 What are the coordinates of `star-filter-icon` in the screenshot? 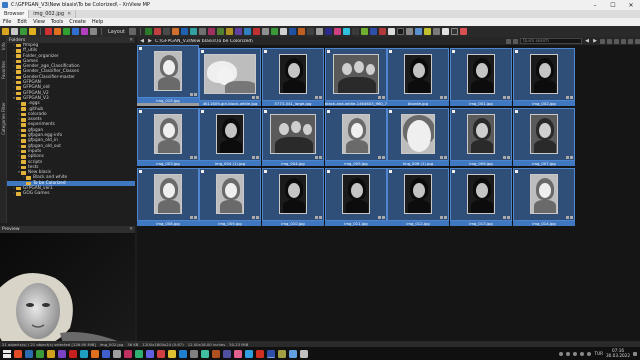 It's located at (616, 41).